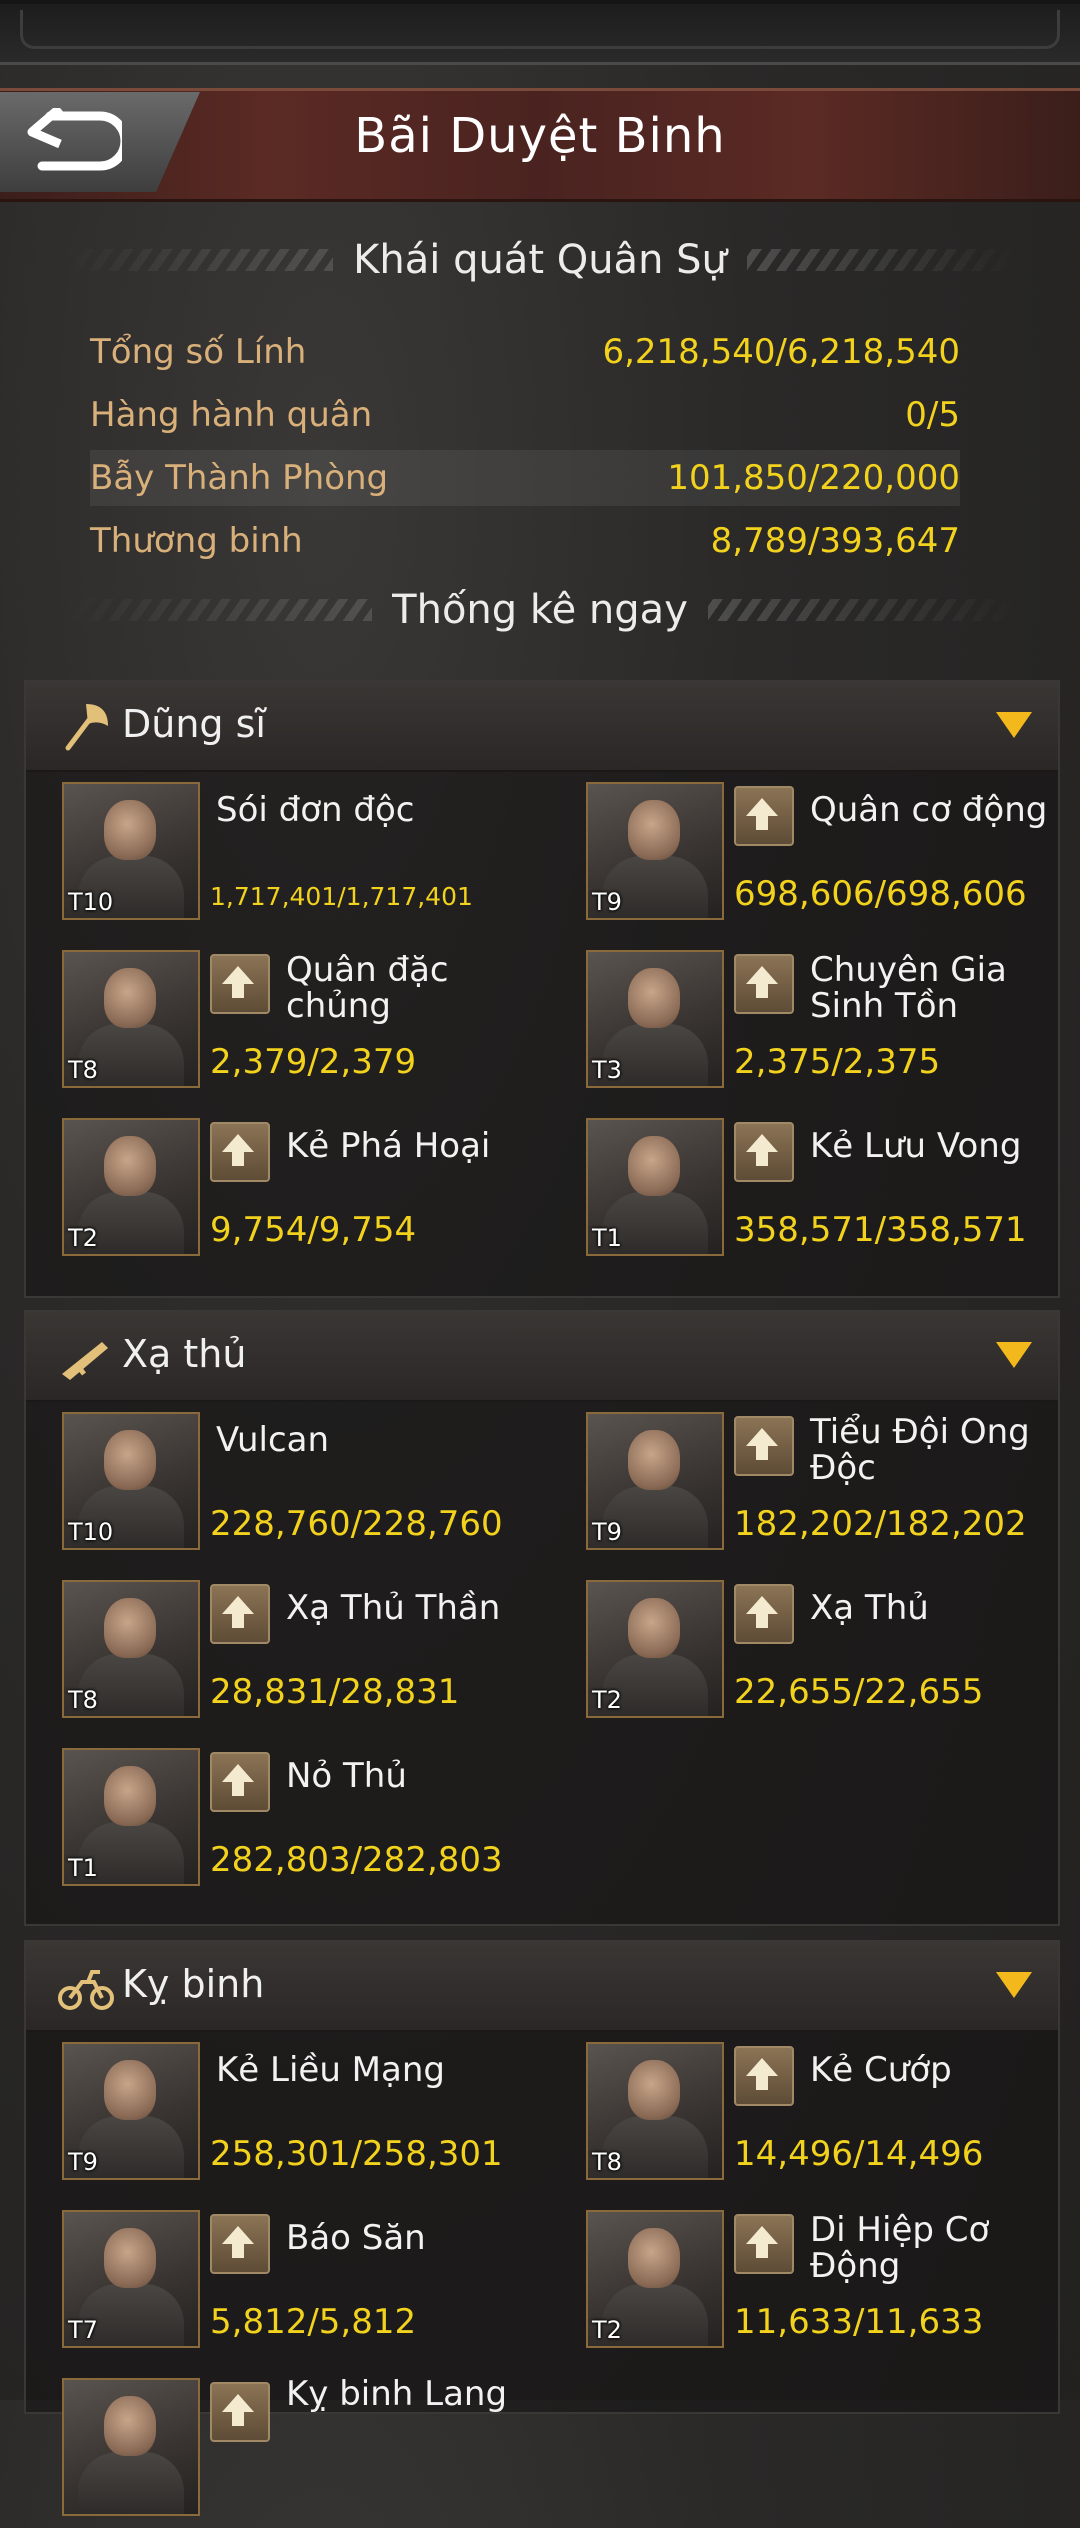 Image resolution: width=1080 pixels, height=2528 pixels. What do you see at coordinates (86, 727) in the screenshot?
I see `axe-icon` at bounding box center [86, 727].